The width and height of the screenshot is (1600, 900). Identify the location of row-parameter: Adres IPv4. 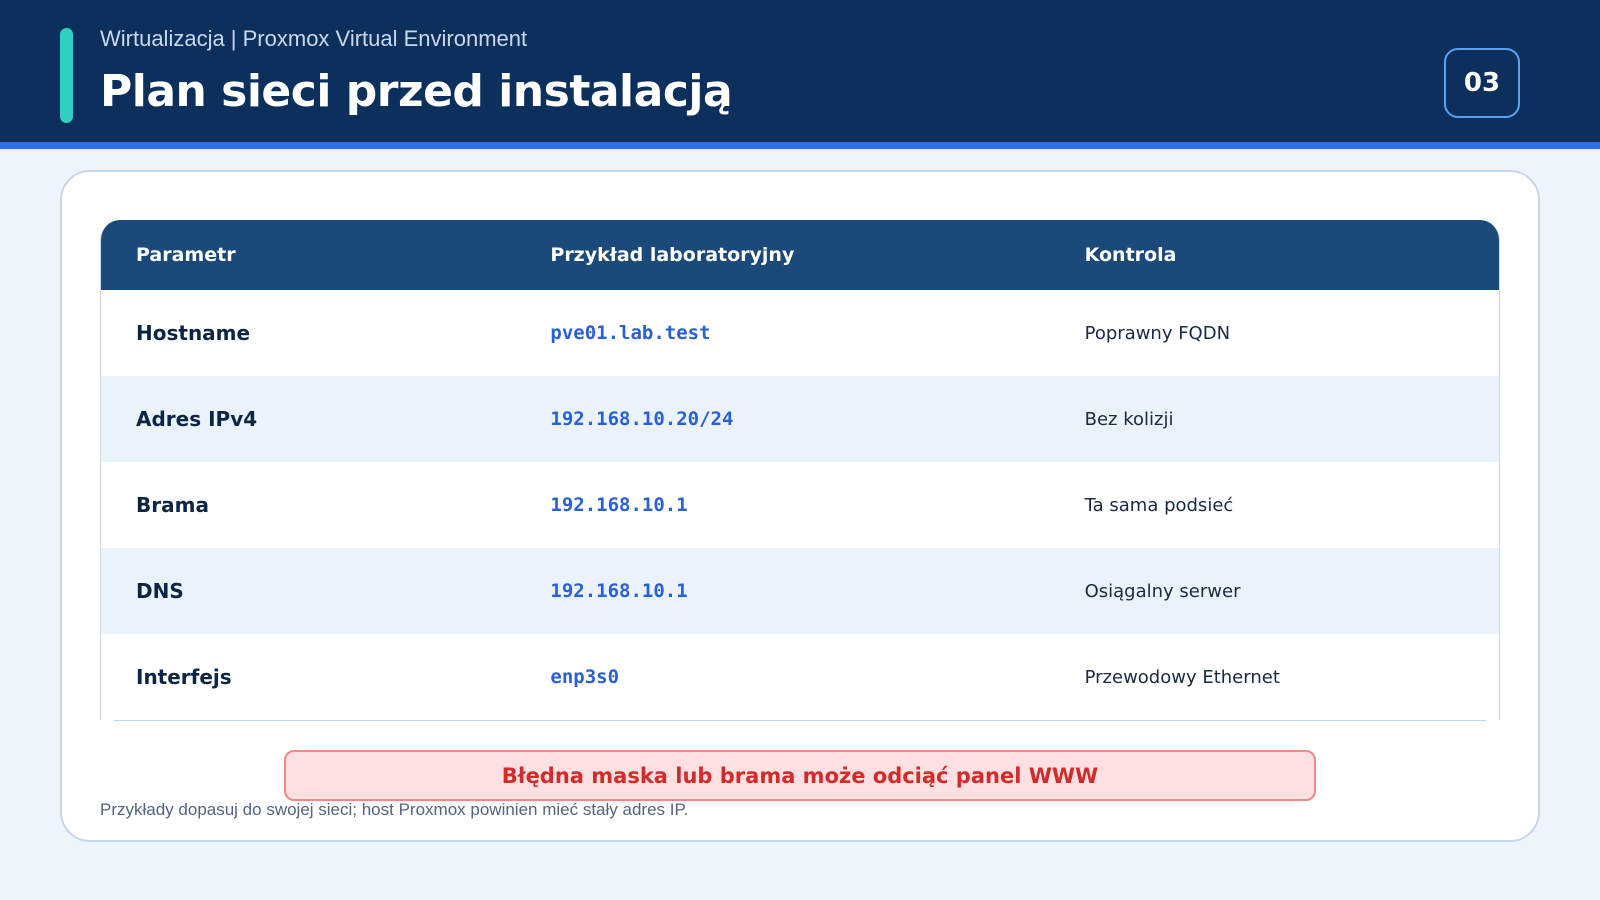
(197, 419).